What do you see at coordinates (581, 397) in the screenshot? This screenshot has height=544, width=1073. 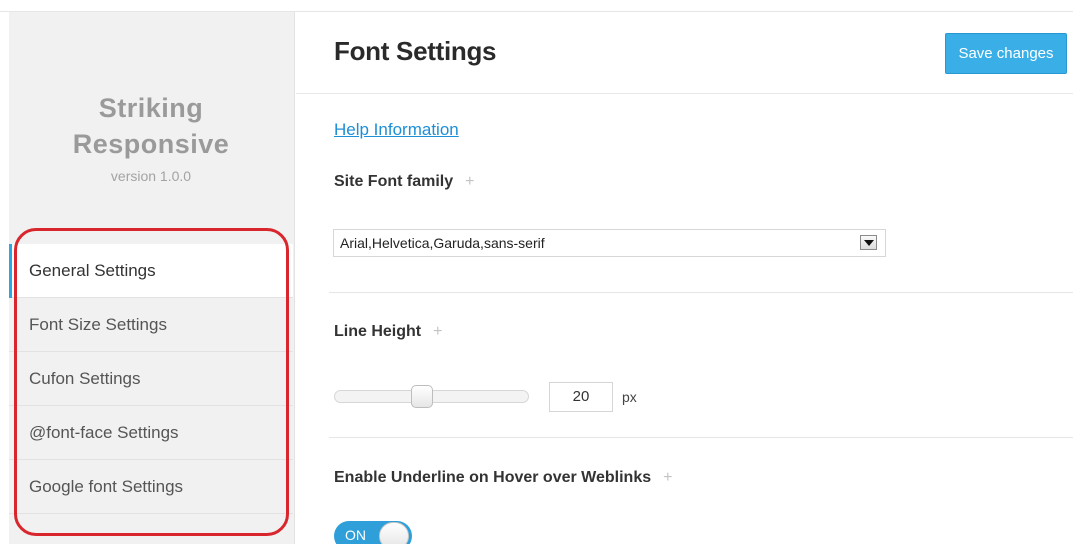 I see `line-height-input: 20` at bounding box center [581, 397].